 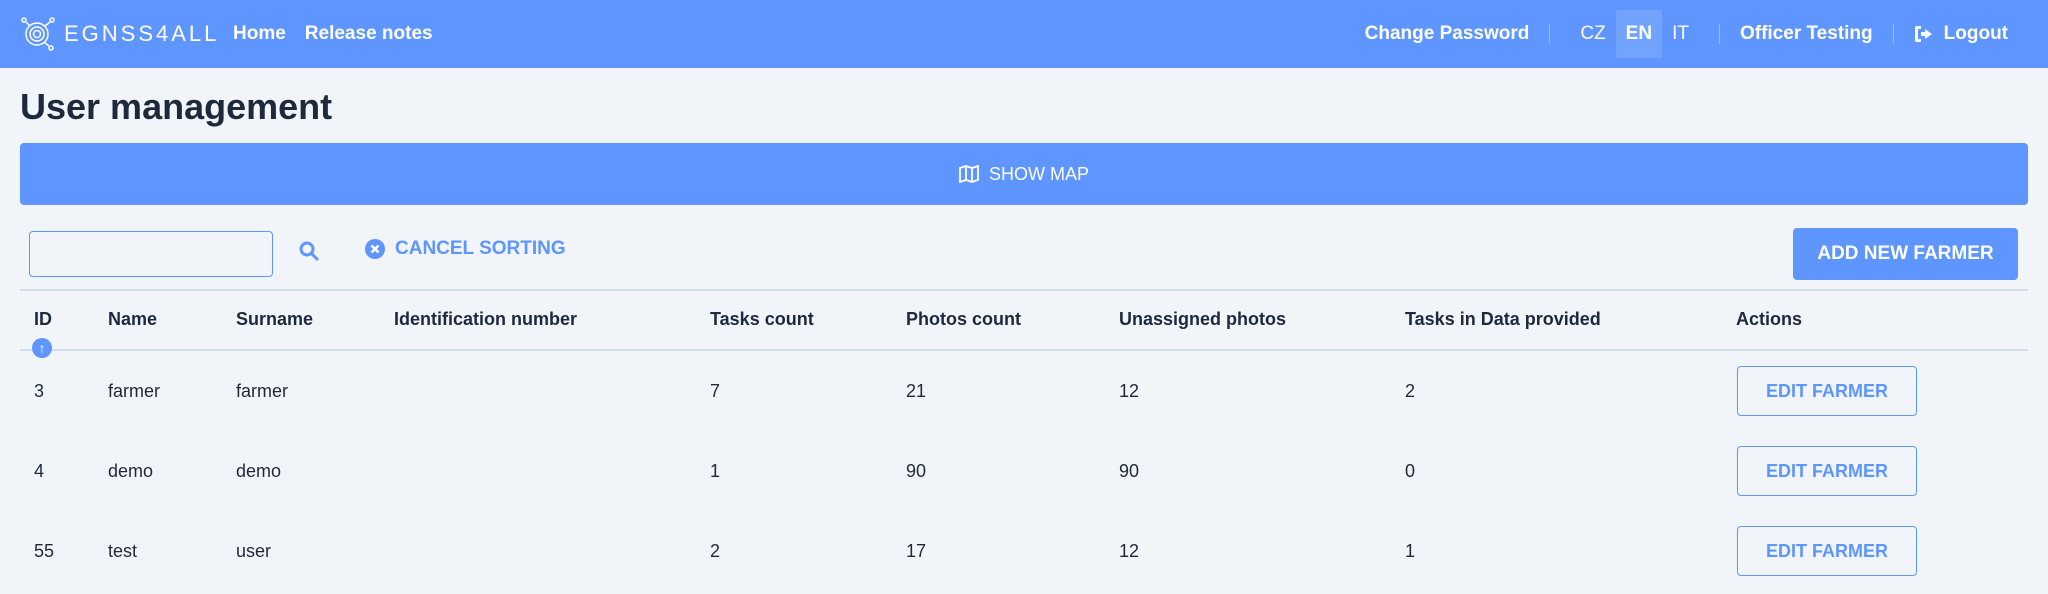 I want to click on cancel-sorting-button: CANCEL SORTING, so click(x=465, y=249).